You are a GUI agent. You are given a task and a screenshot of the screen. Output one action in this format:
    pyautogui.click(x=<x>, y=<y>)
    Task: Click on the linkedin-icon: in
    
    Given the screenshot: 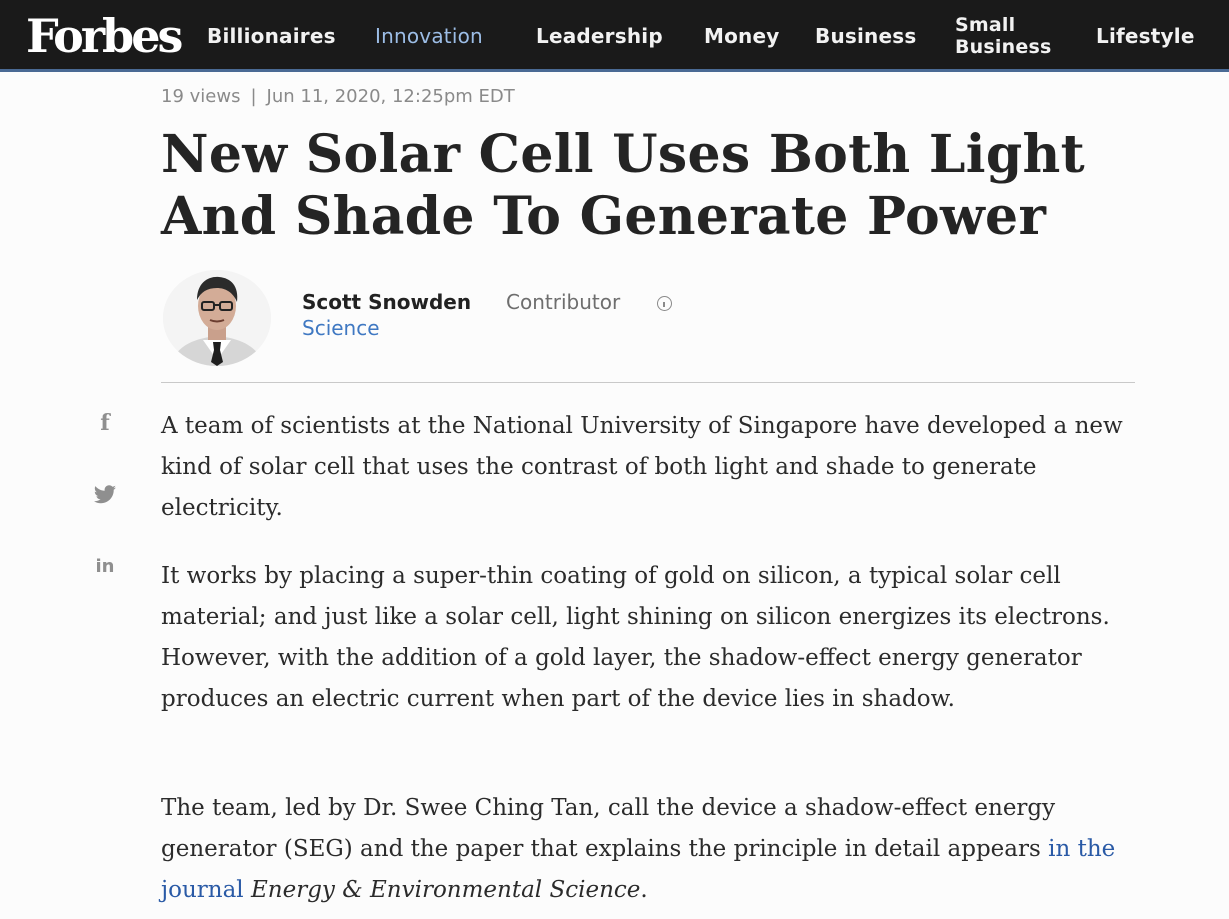 What is the action you would take?
    pyautogui.click(x=105, y=566)
    